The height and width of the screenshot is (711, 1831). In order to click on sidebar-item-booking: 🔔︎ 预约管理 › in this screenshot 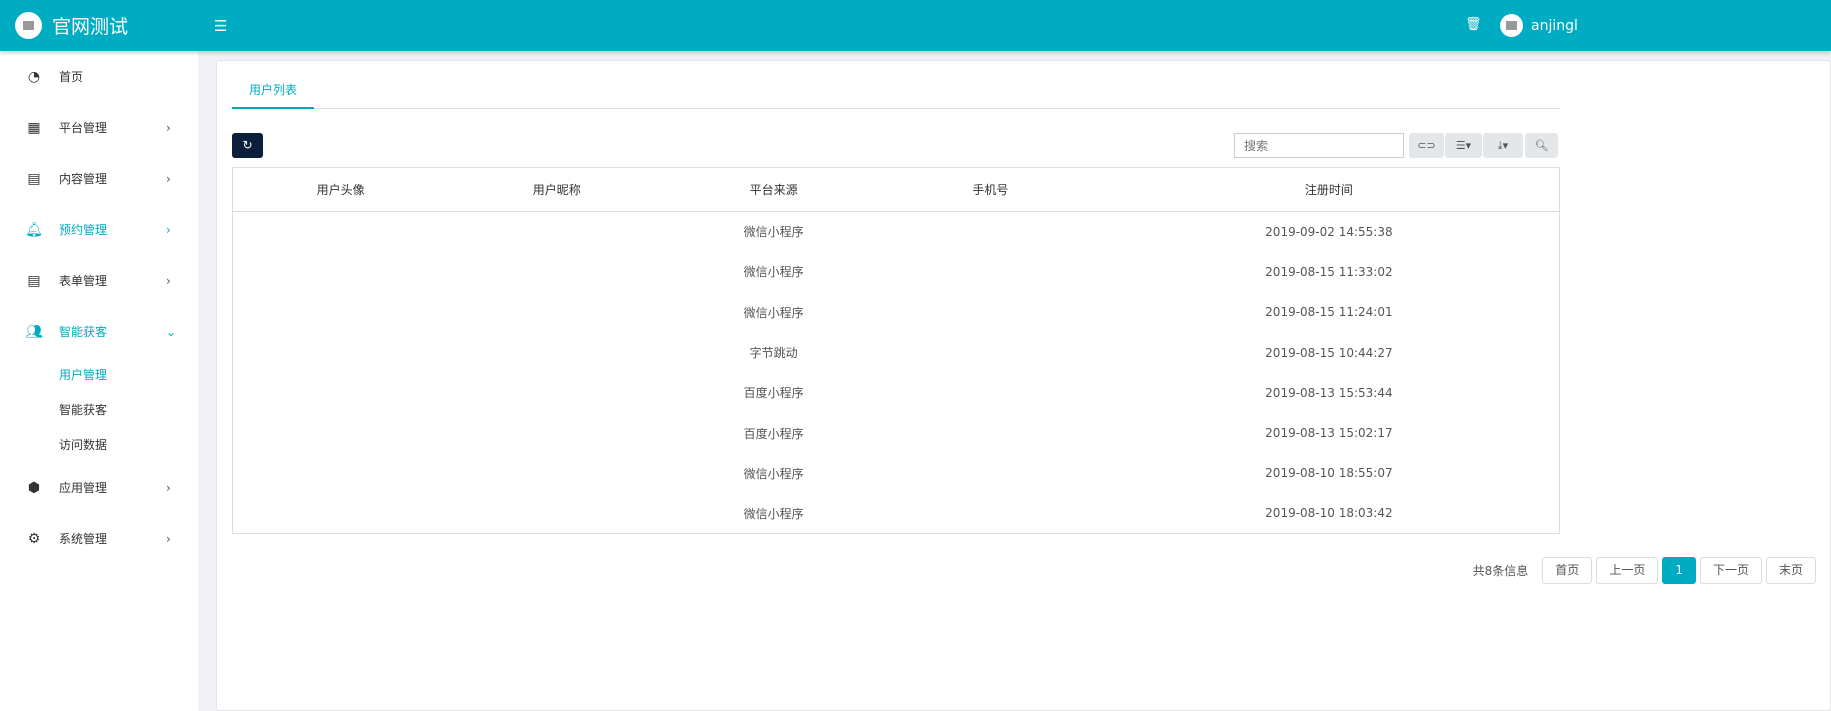, I will do `click(99, 229)`.